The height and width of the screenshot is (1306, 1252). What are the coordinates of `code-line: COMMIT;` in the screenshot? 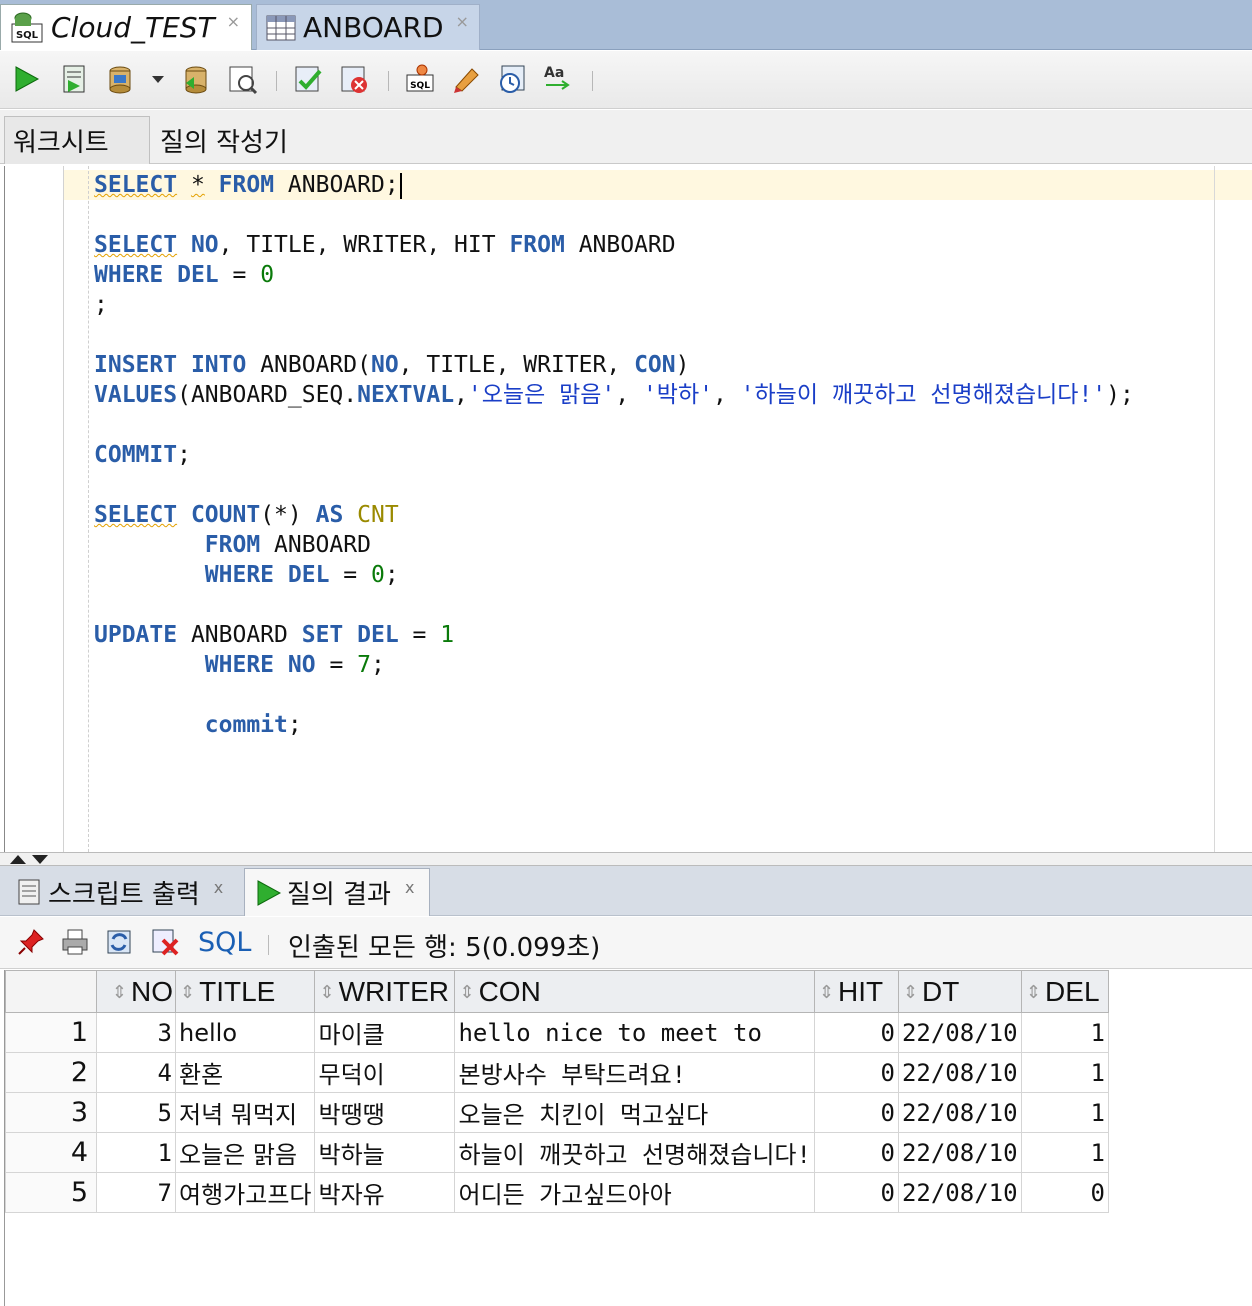 It's located at (142, 455).